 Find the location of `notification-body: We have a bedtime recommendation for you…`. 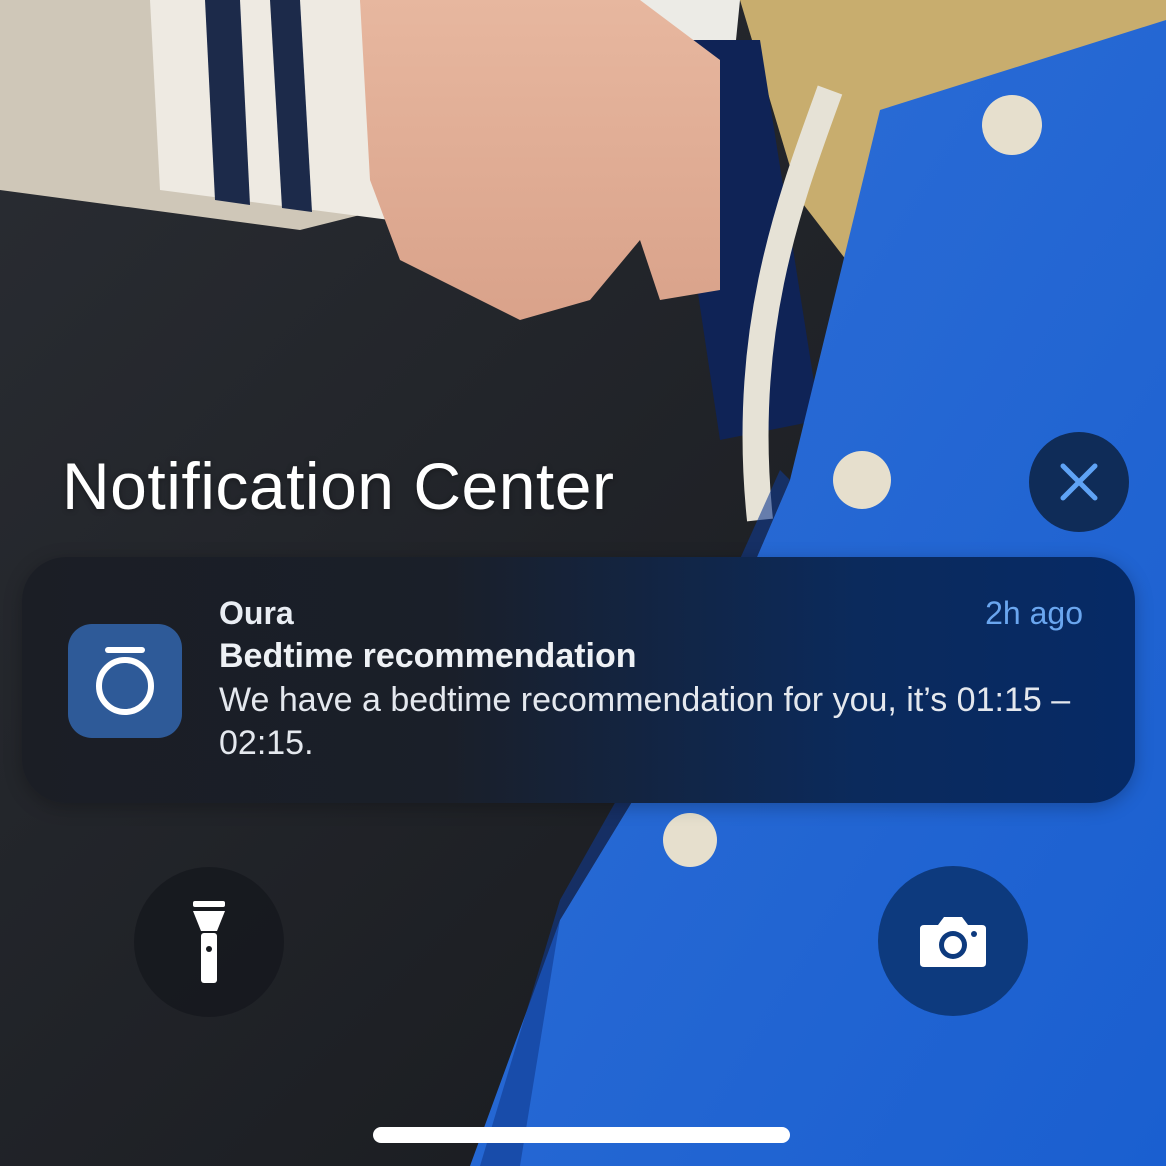

notification-body: We have a bedtime recommendation for you… is located at coordinates (645, 721).